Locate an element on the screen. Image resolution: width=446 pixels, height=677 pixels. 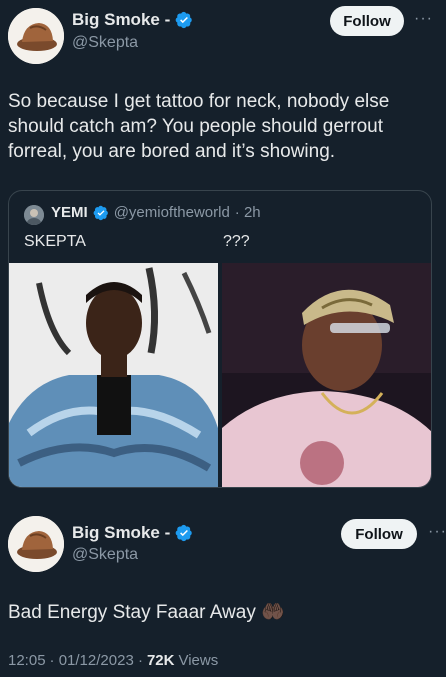
tweet-meta: 12:05 · 01/12/2023 · 72K Views is located at coordinates (113, 660).